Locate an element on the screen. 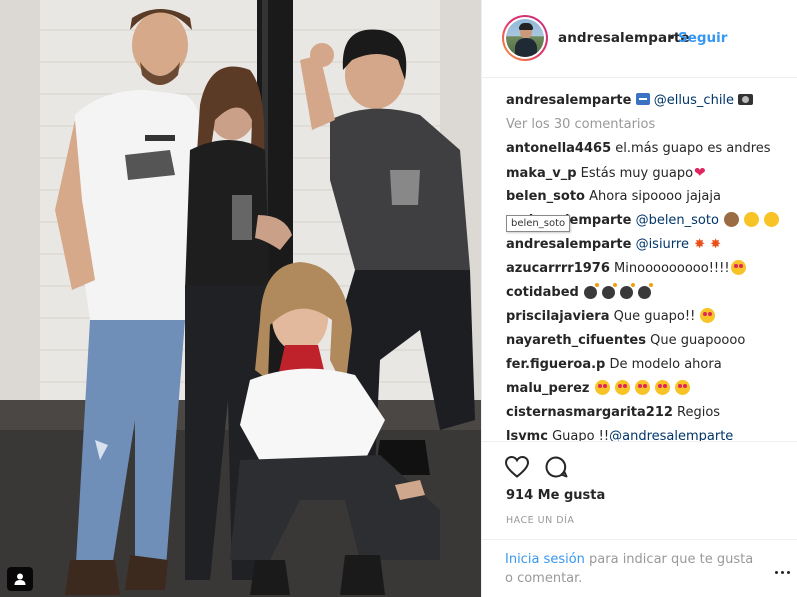 The width and height of the screenshot is (797, 597). comment-username: nayareth_cifuentes is located at coordinates (576, 340).